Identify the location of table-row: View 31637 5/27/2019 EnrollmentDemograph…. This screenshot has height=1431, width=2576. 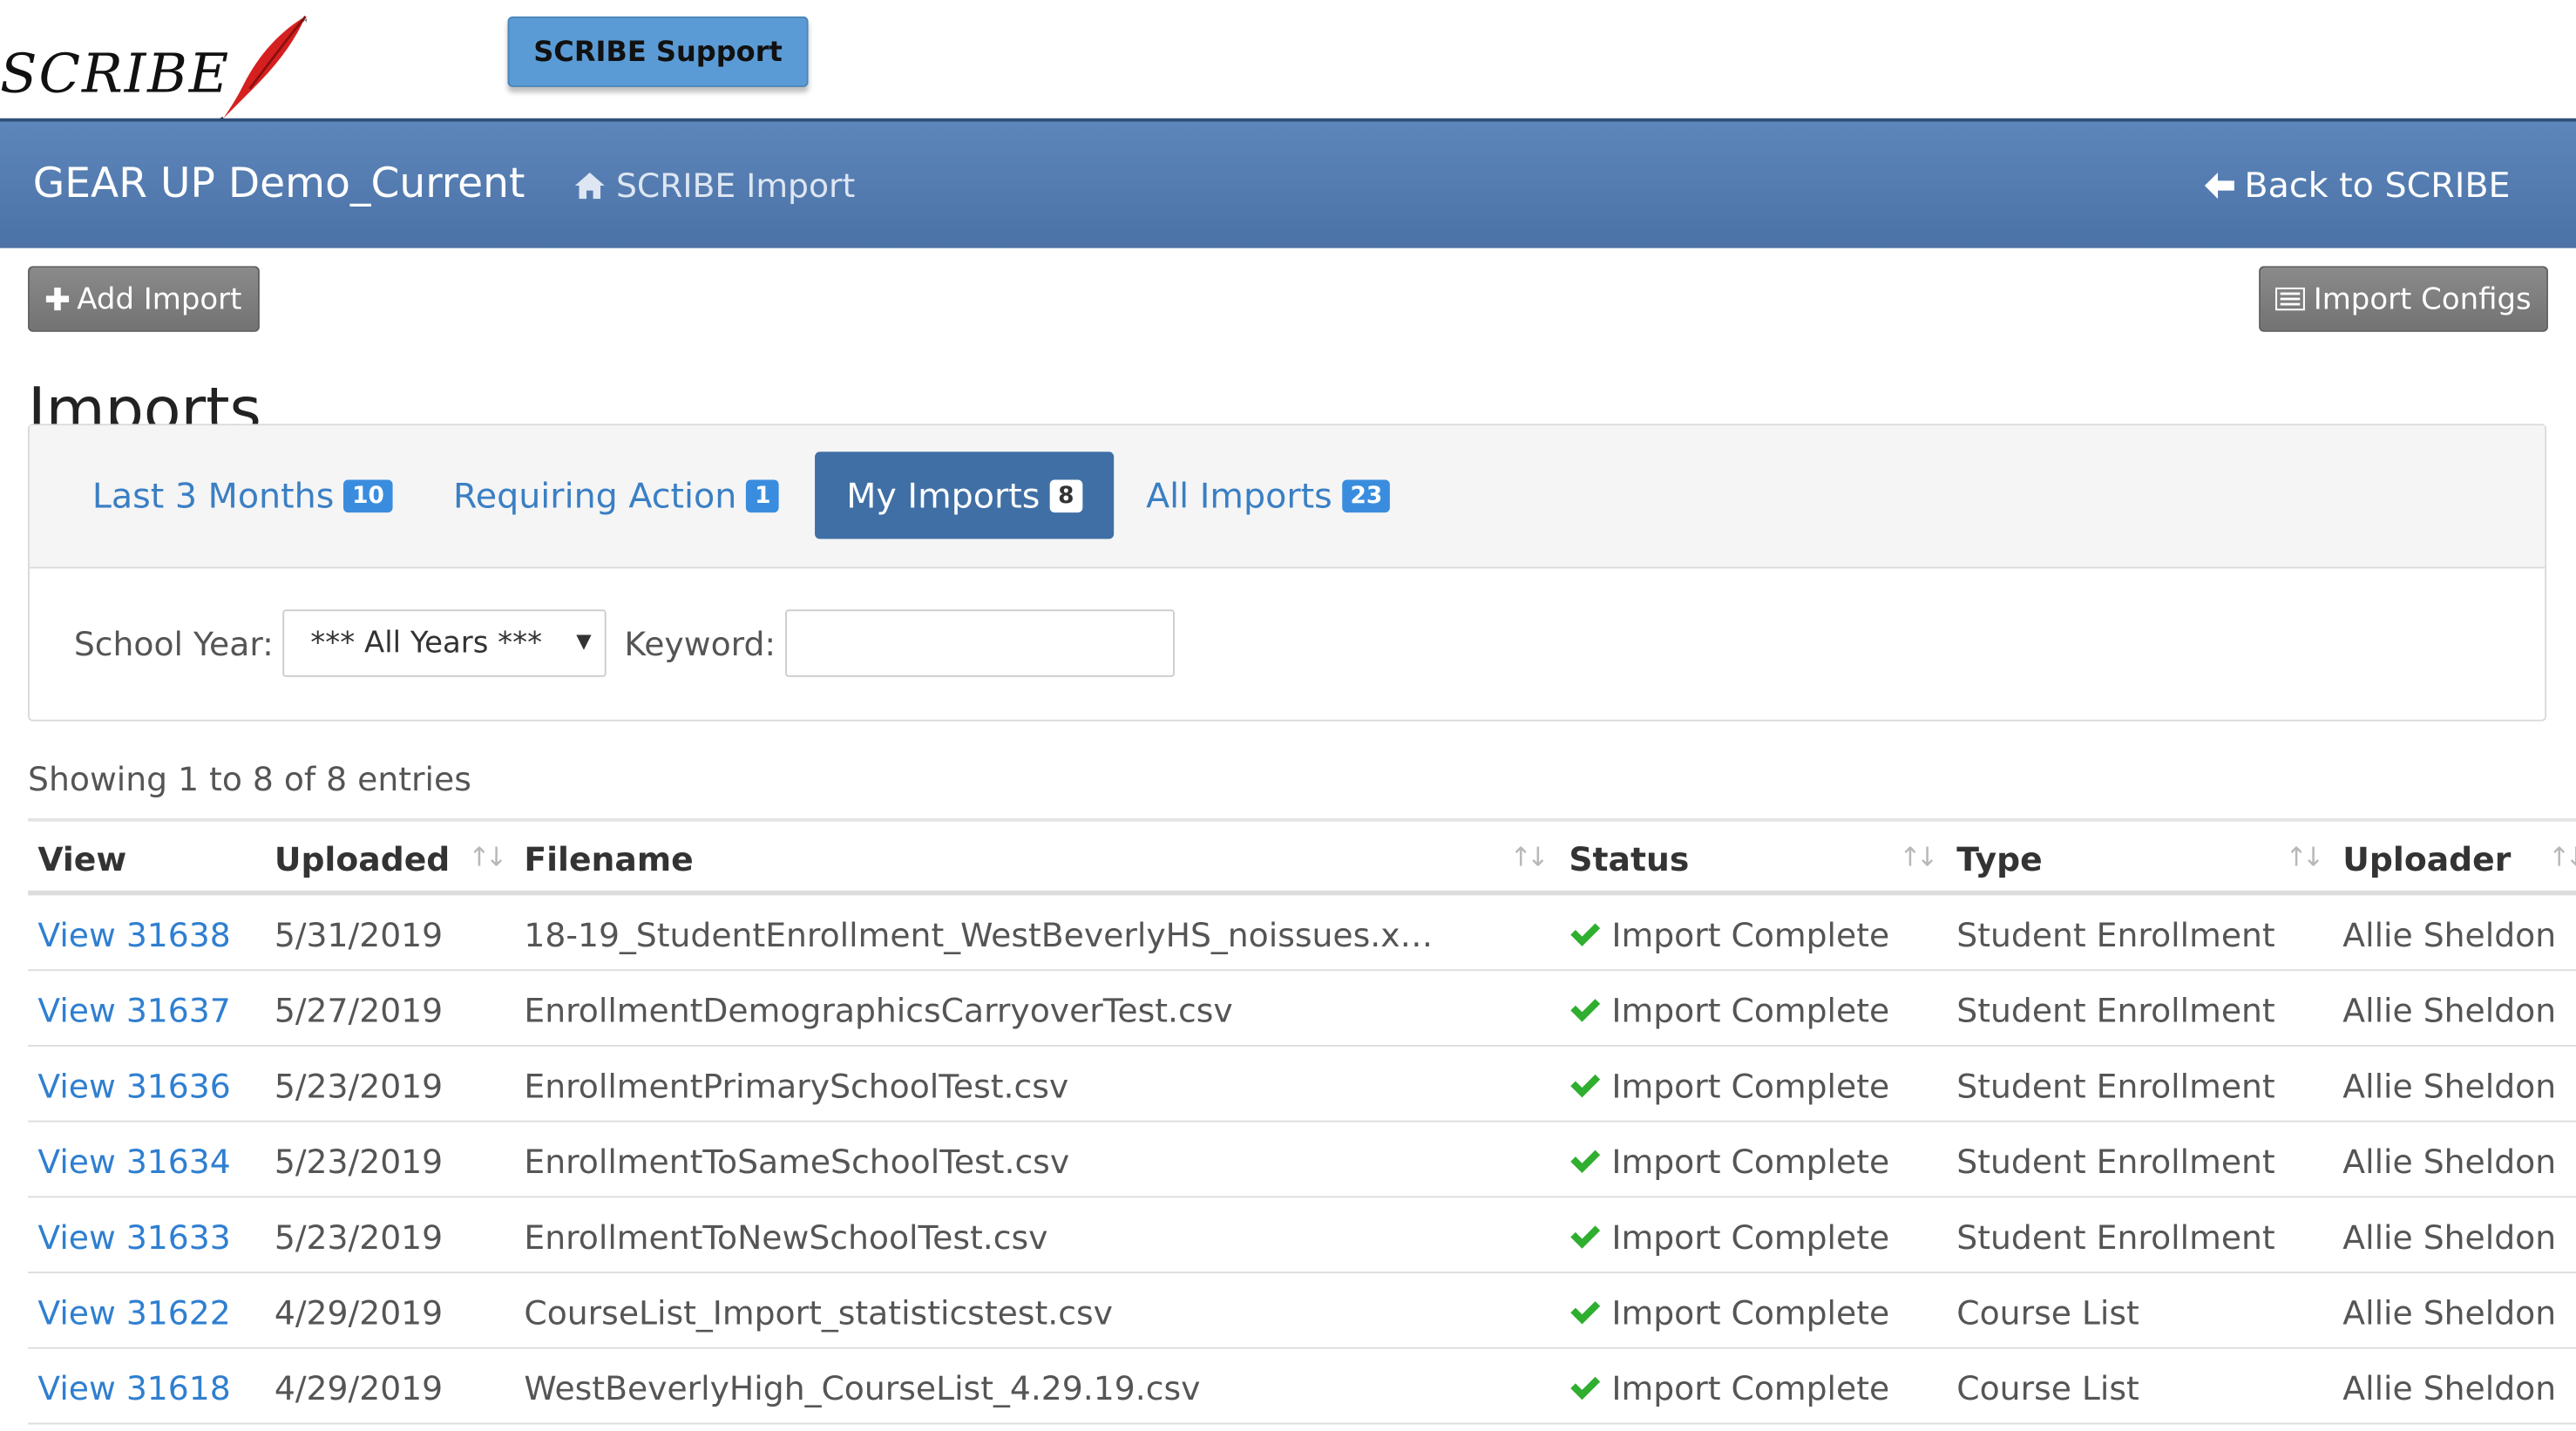
(1302, 1009).